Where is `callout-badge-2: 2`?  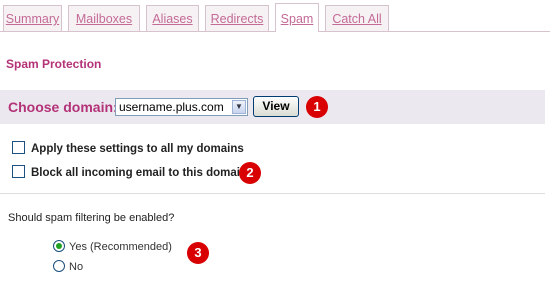 callout-badge-2: 2 is located at coordinates (250, 173).